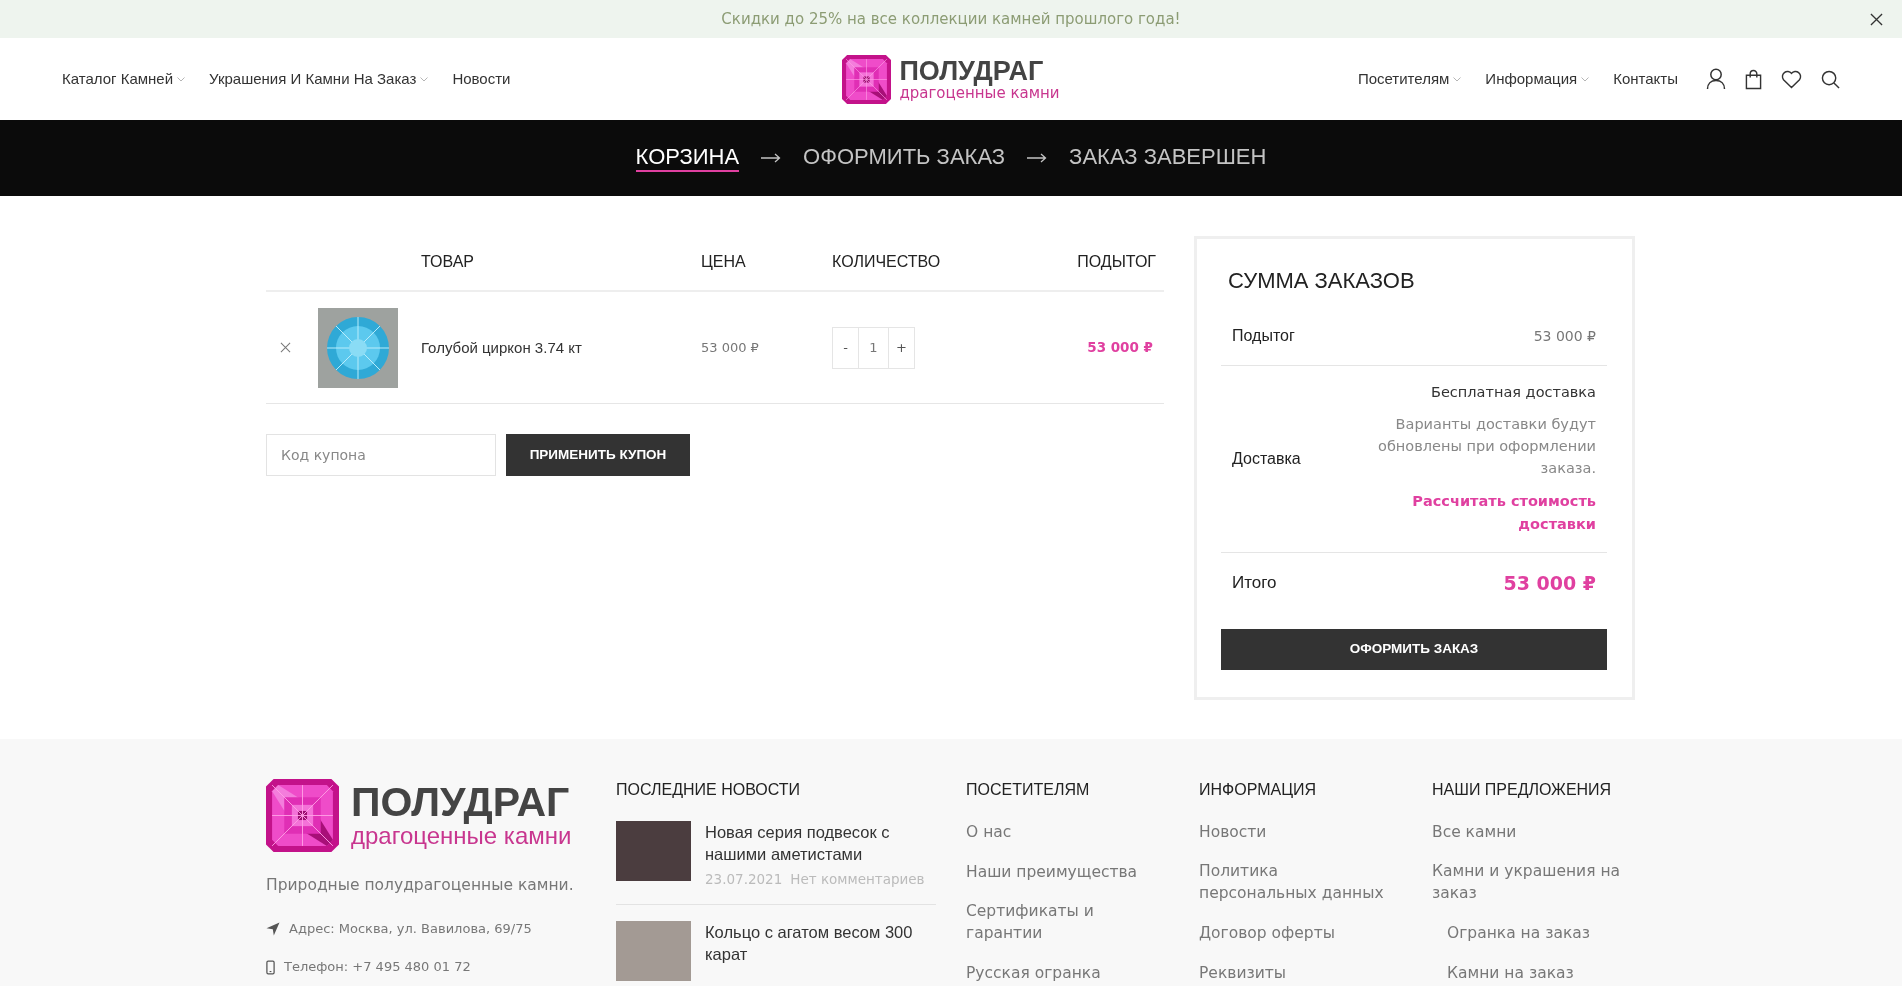 This screenshot has height=986, width=1902. Describe the element at coordinates (1510, 973) in the screenshot. I see `footer-link: Камни на заказ` at that location.